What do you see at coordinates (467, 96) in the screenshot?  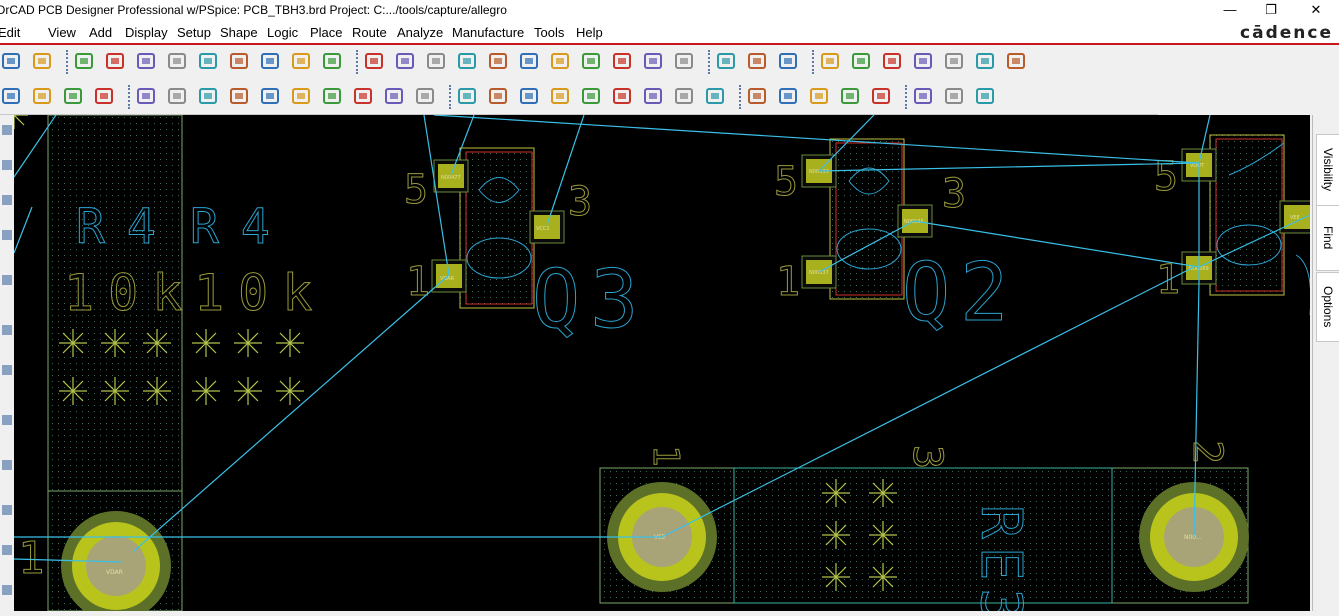 I see `snap-icon` at bounding box center [467, 96].